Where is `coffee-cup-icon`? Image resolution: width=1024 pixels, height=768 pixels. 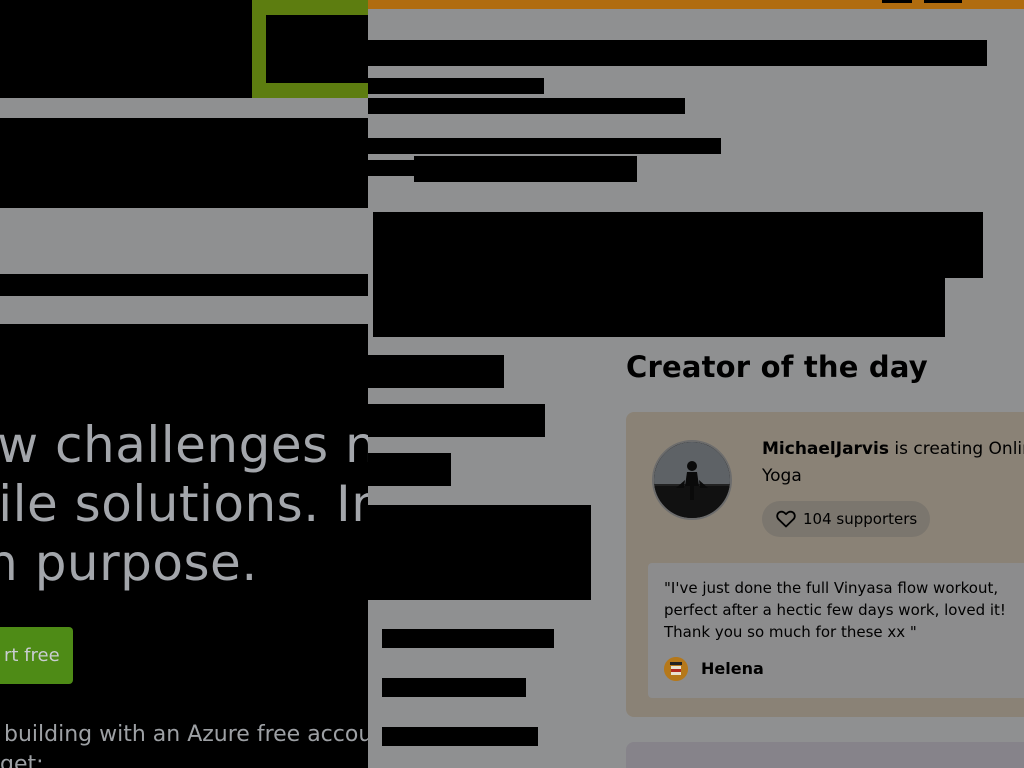
coffee-cup-icon is located at coordinates (676, 669).